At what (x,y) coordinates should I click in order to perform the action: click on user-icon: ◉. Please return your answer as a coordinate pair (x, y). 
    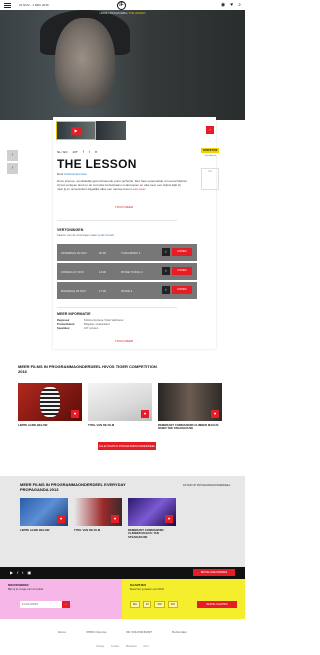
    Looking at the image, I should click on (223, 5).